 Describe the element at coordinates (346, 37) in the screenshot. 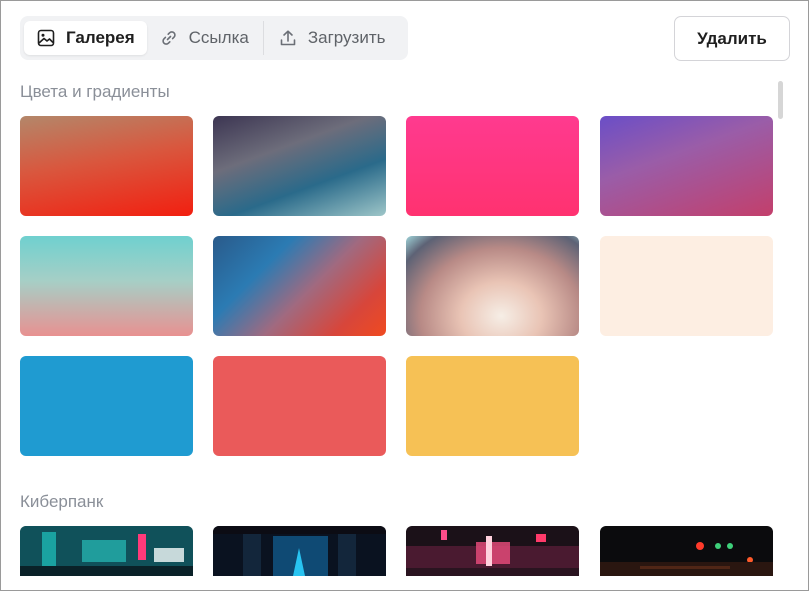

I see `tab-upload-label: Загрузить` at that location.